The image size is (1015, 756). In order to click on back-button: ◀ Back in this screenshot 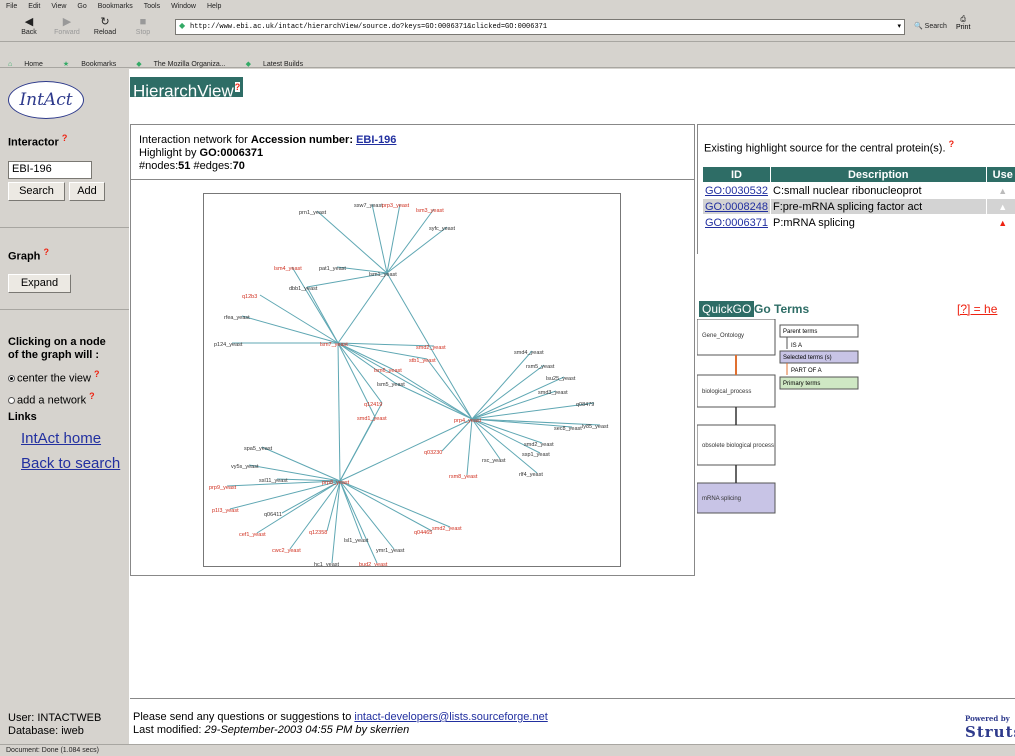, I will do `click(29, 28)`.